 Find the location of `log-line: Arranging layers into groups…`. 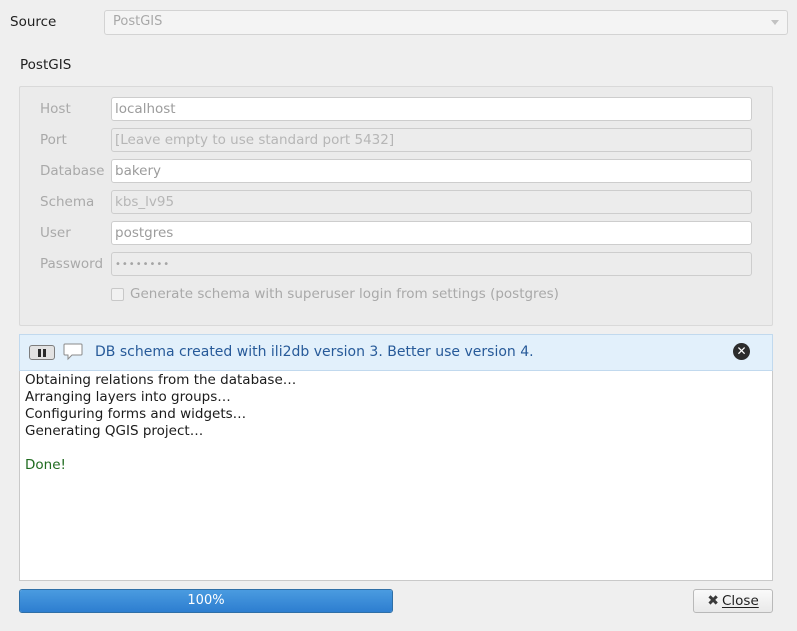

log-line: Arranging layers into groups… is located at coordinates (128, 397).